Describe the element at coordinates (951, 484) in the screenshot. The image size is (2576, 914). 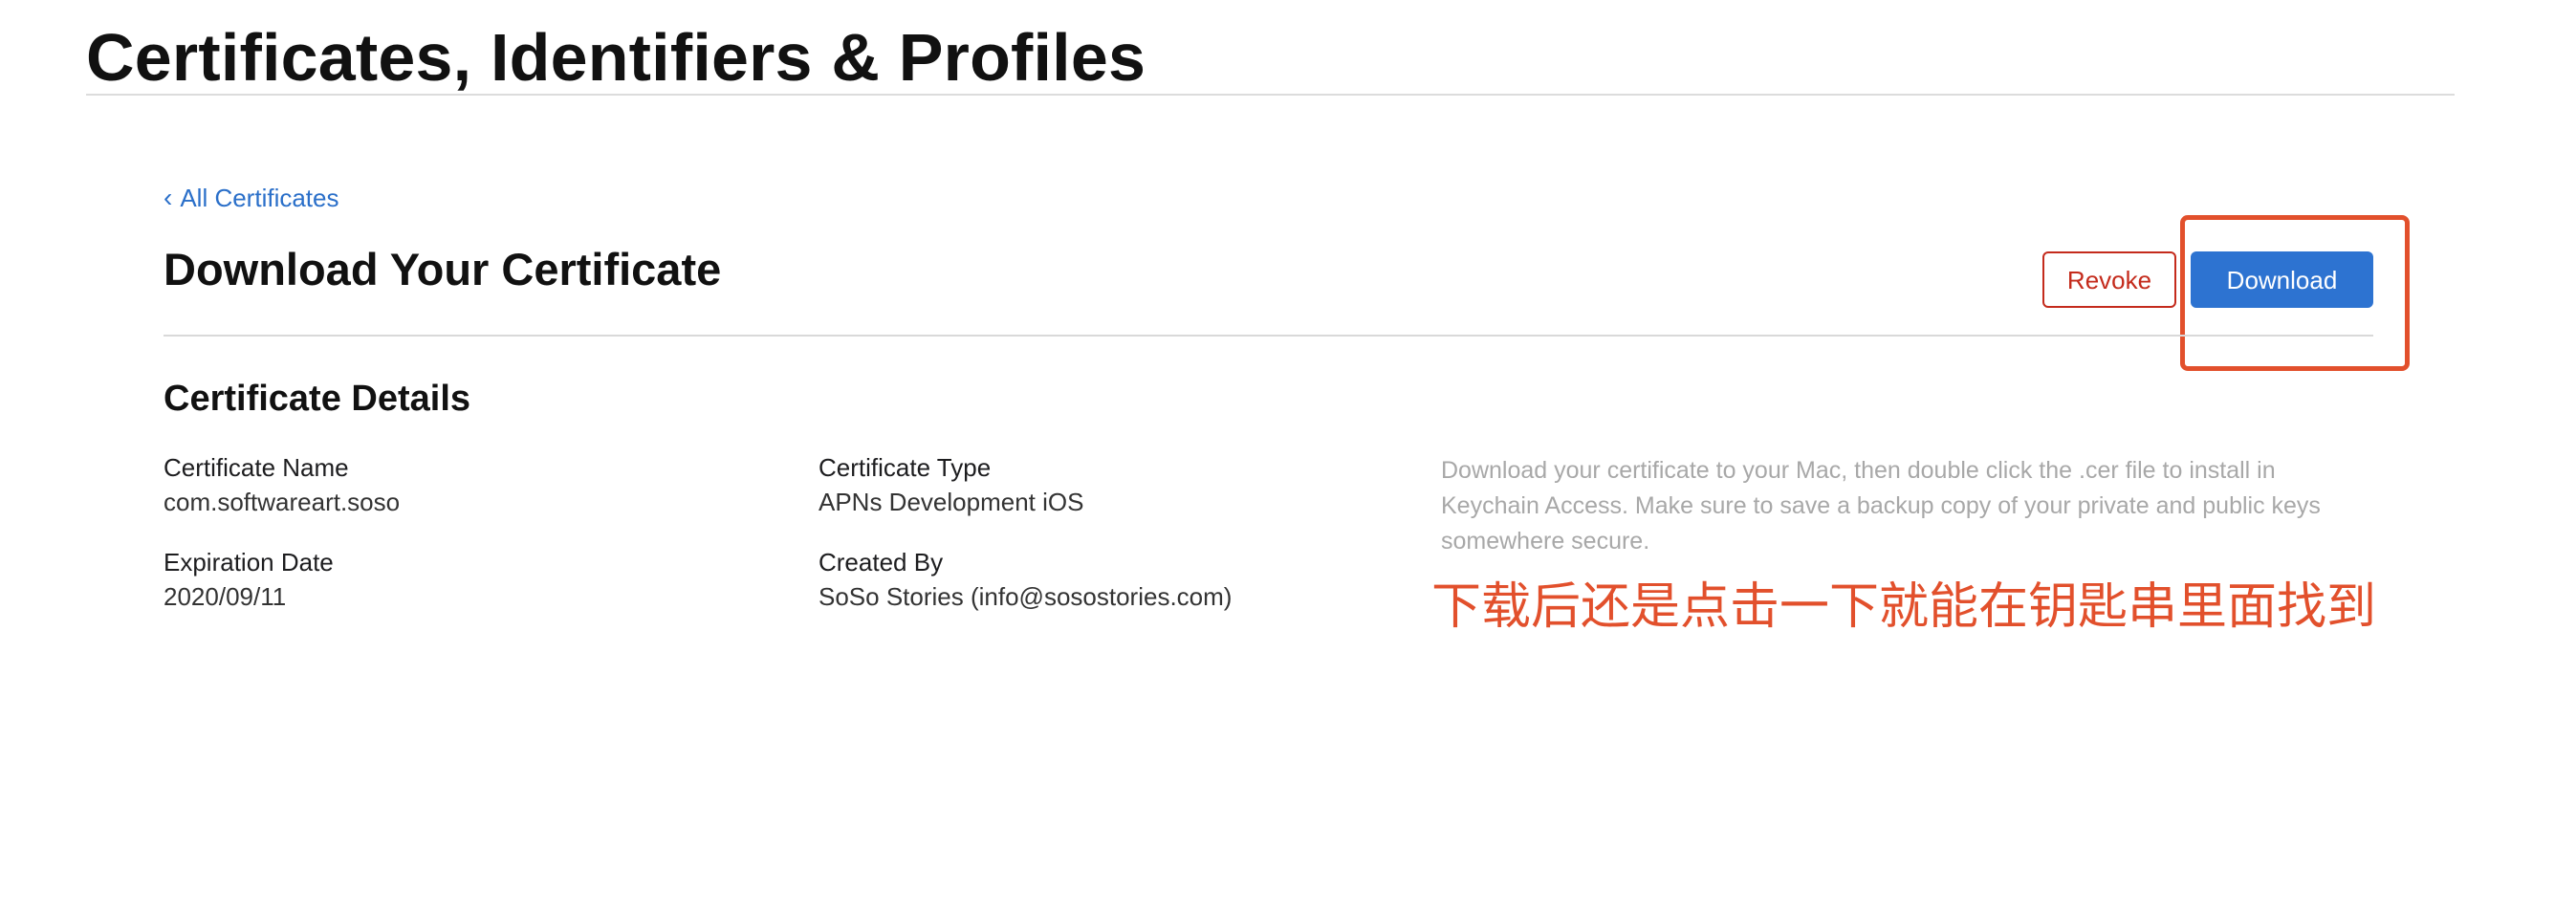
I see `certificate-type-field: Certificate Type APNs Development iOS` at that location.